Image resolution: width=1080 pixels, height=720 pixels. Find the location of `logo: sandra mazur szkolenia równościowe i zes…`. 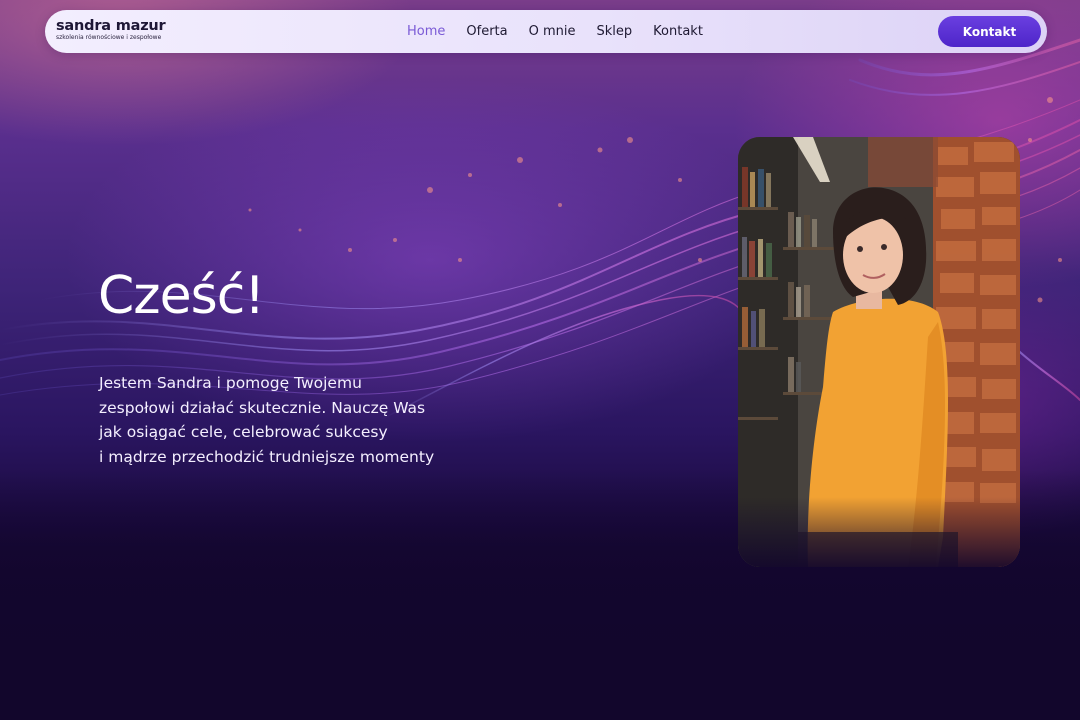

logo: sandra mazur szkolenia równościowe i zes… is located at coordinates (111, 30).